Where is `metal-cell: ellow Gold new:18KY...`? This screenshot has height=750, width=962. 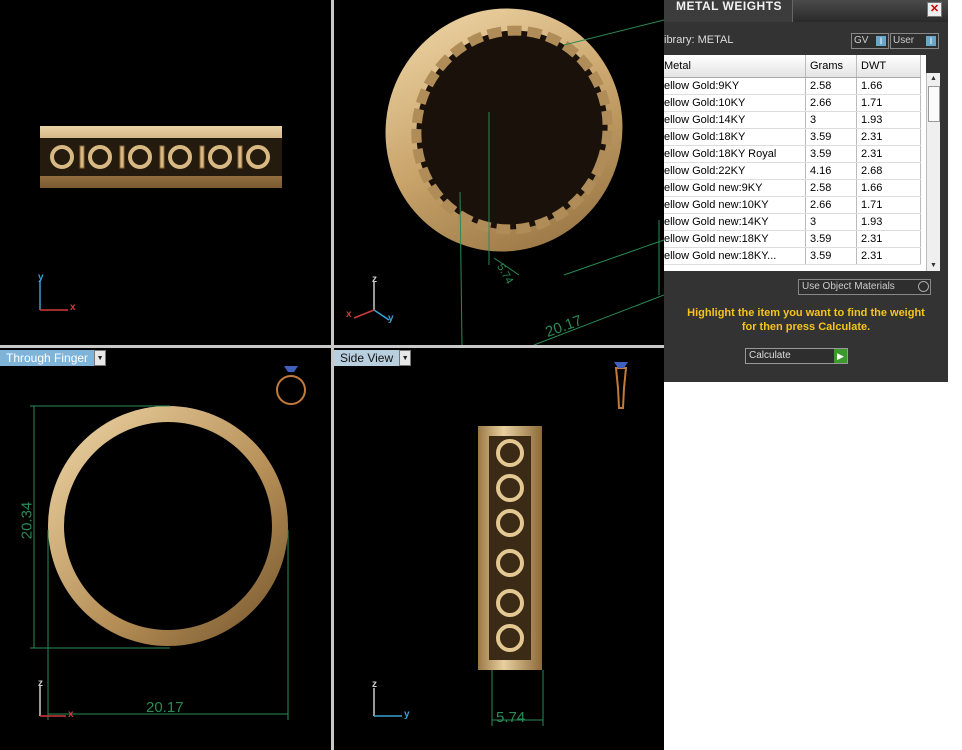 metal-cell: ellow Gold new:18KY... is located at coordinates (735, 256).